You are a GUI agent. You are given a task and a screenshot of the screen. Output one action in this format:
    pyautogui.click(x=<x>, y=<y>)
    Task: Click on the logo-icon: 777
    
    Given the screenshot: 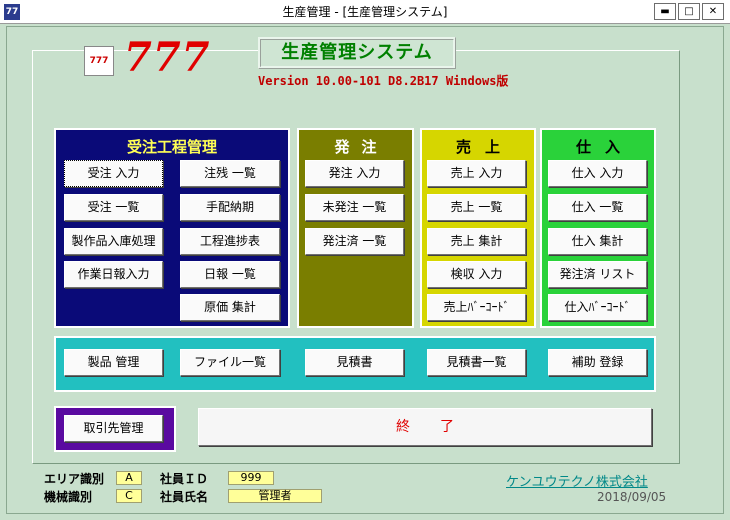 What is the action you would take?
    pyautogui.click(x=99, y=61)
    